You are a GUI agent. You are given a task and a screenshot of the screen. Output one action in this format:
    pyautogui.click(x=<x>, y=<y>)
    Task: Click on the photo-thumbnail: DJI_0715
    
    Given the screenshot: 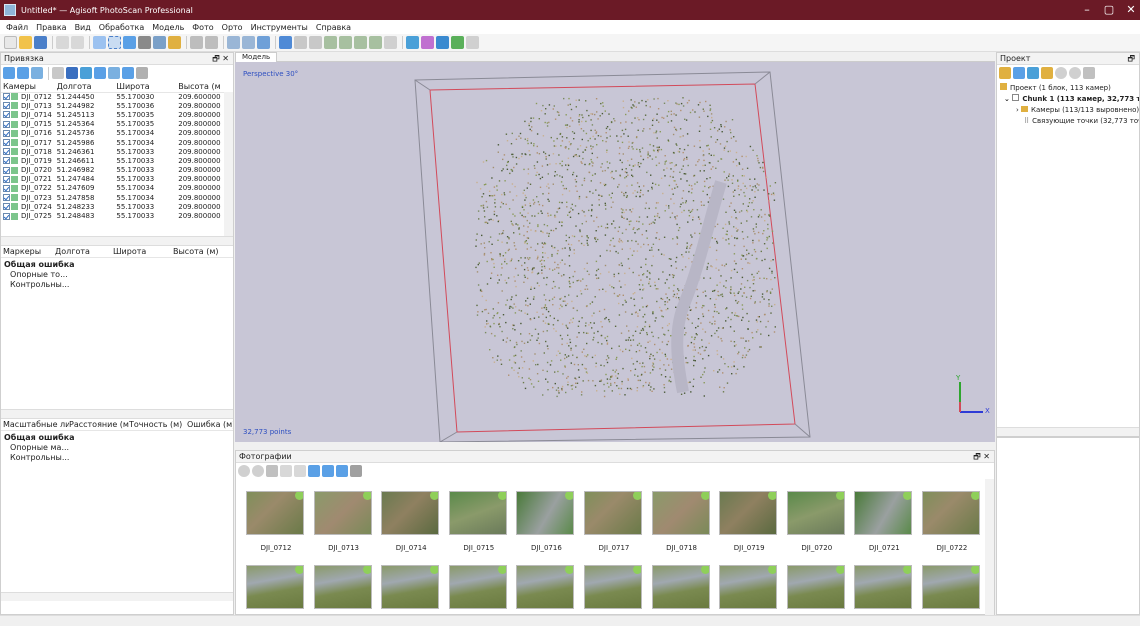 What is the action you would take?
    pyautogui.click(x=478, y=521)
    